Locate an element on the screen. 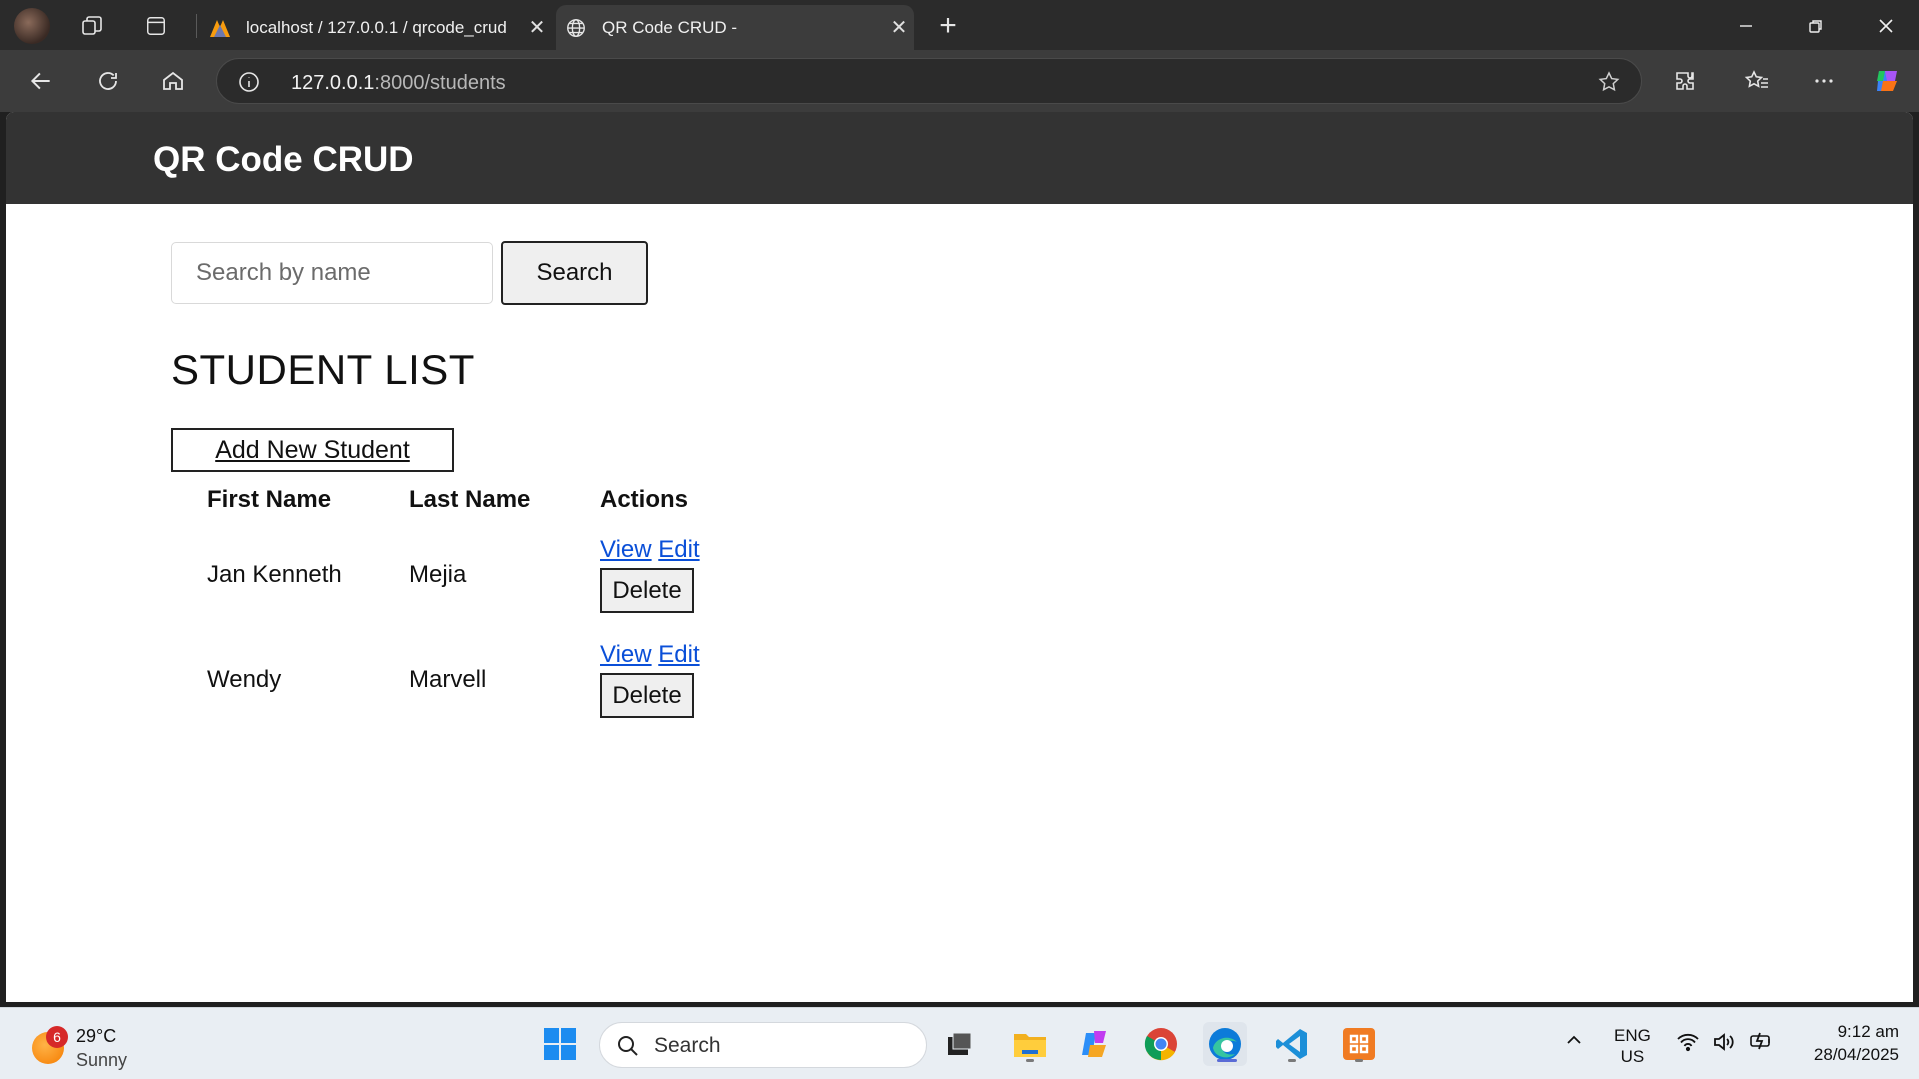 The image size is (1919, 1079). file-explorer-icon is located at coordinates (1030, 1044).